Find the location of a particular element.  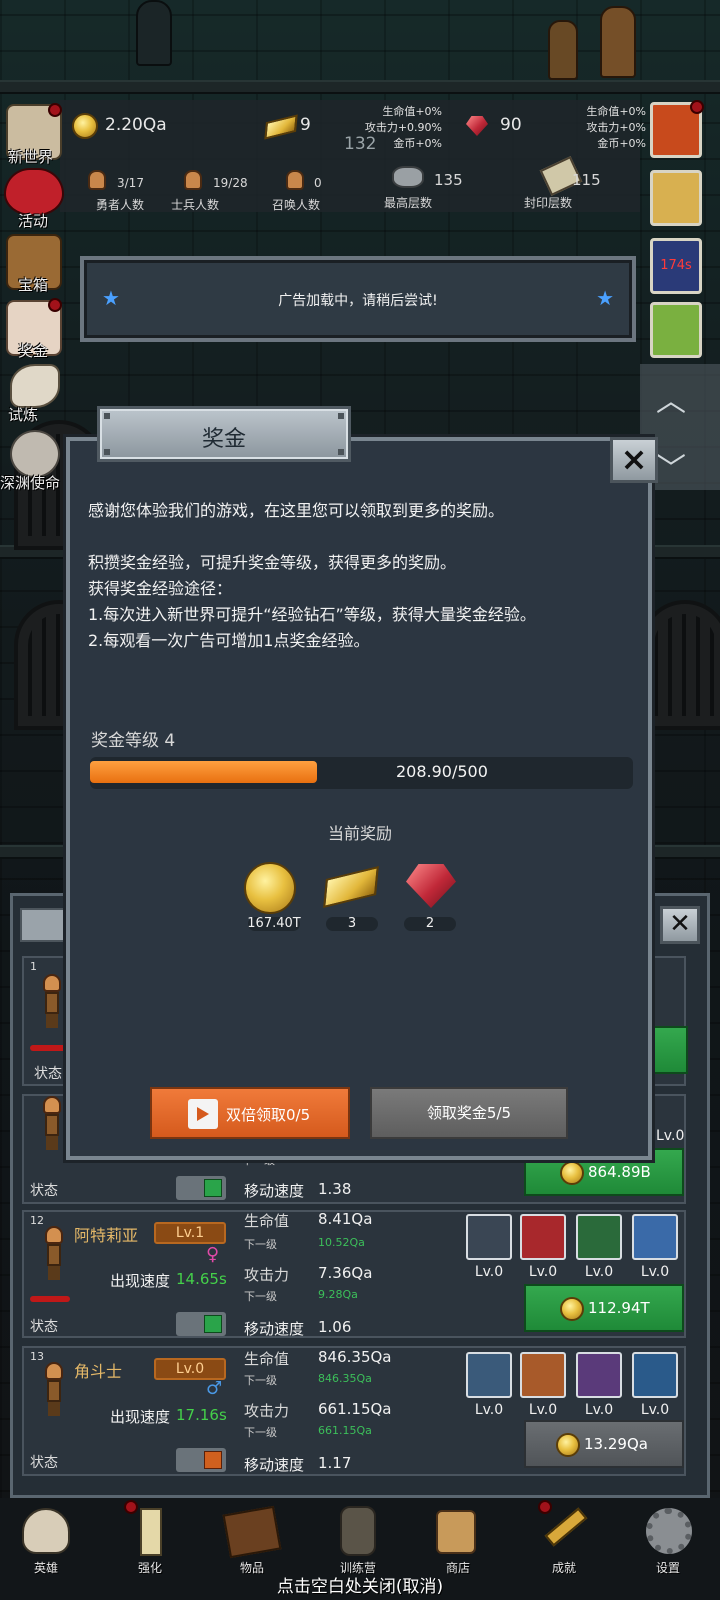

side-menu-trial: 试炼 is located at coordinates (23, 414).